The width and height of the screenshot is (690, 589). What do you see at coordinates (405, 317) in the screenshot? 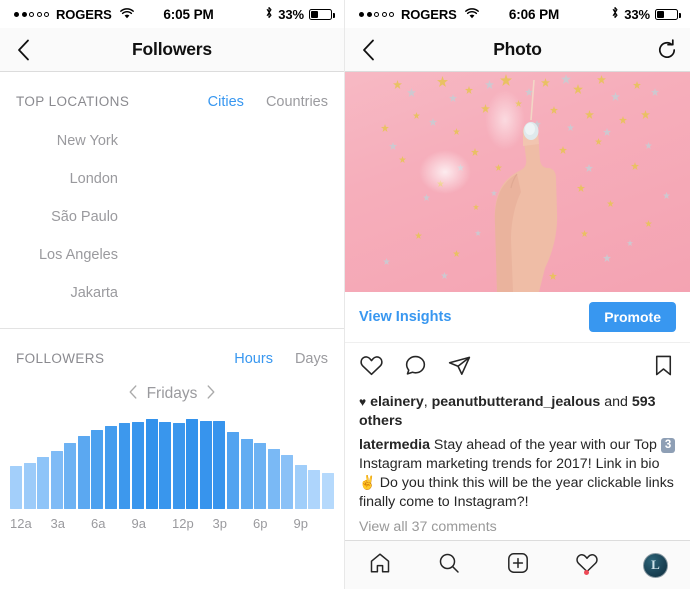
I see `view-insights-link: View Insights` at bounding box center [405, 317].